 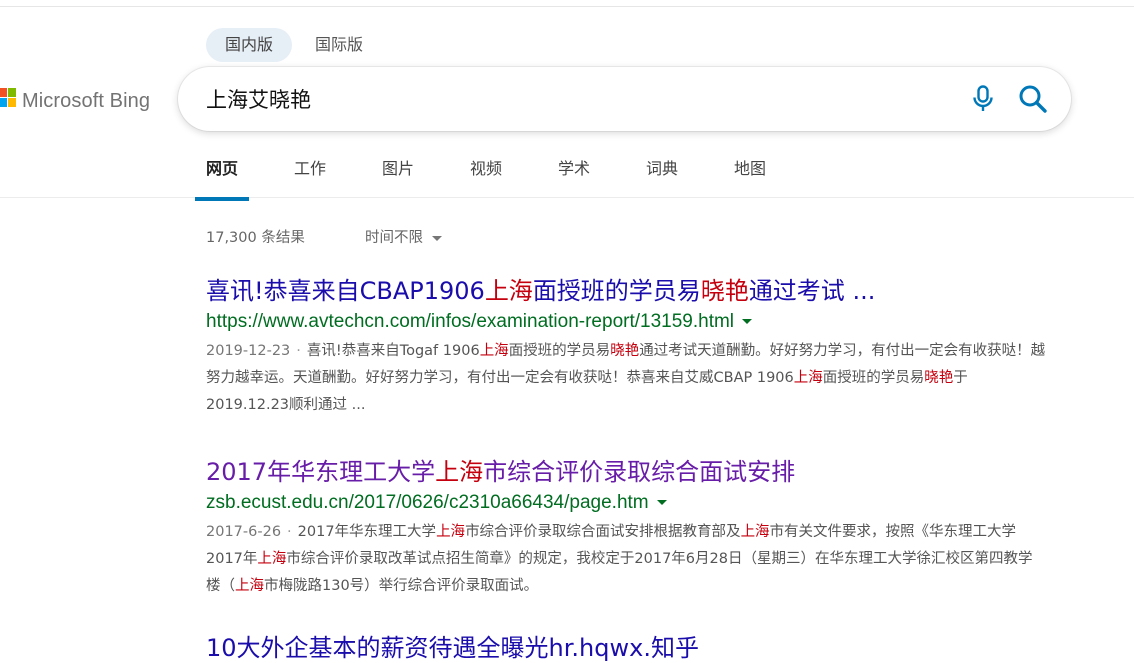 What do you see at coordinates (86, 100) in the screenshot?
I see `brand-name: Microsoft Bing` at bounding box center [86, 100].